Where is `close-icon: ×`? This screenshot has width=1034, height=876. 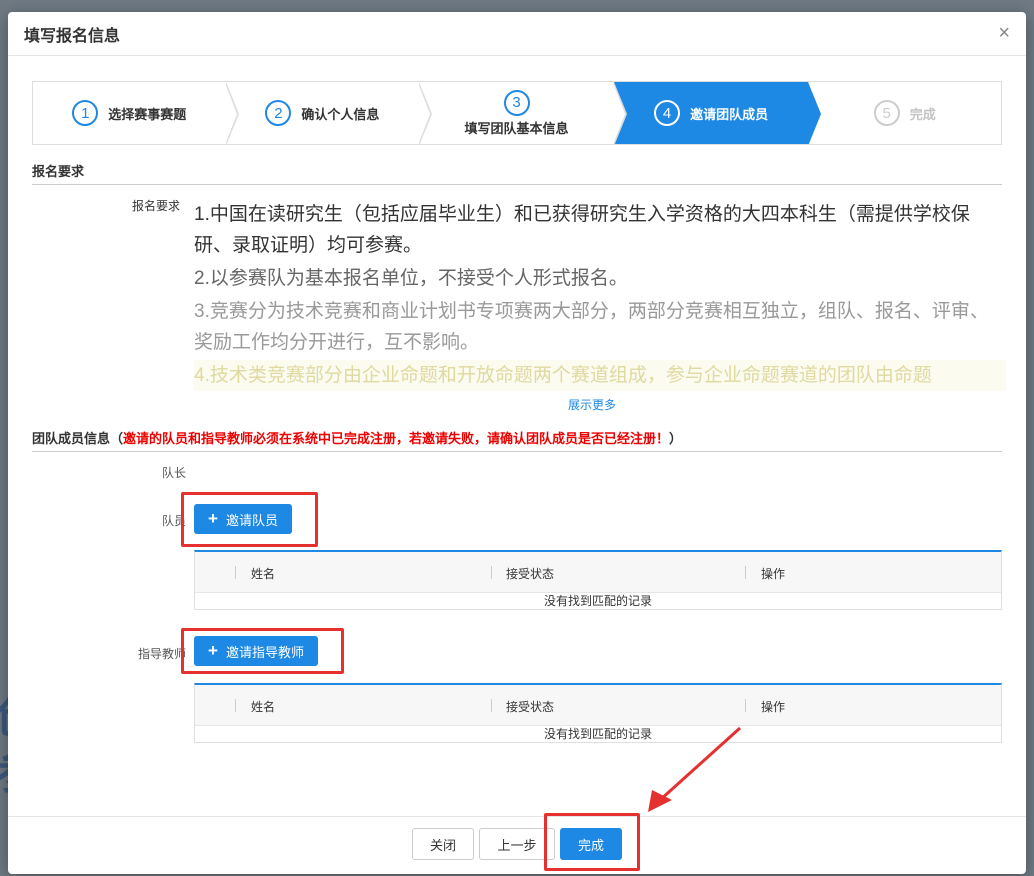 close-icon: × is located at coordinates (1004, 33).